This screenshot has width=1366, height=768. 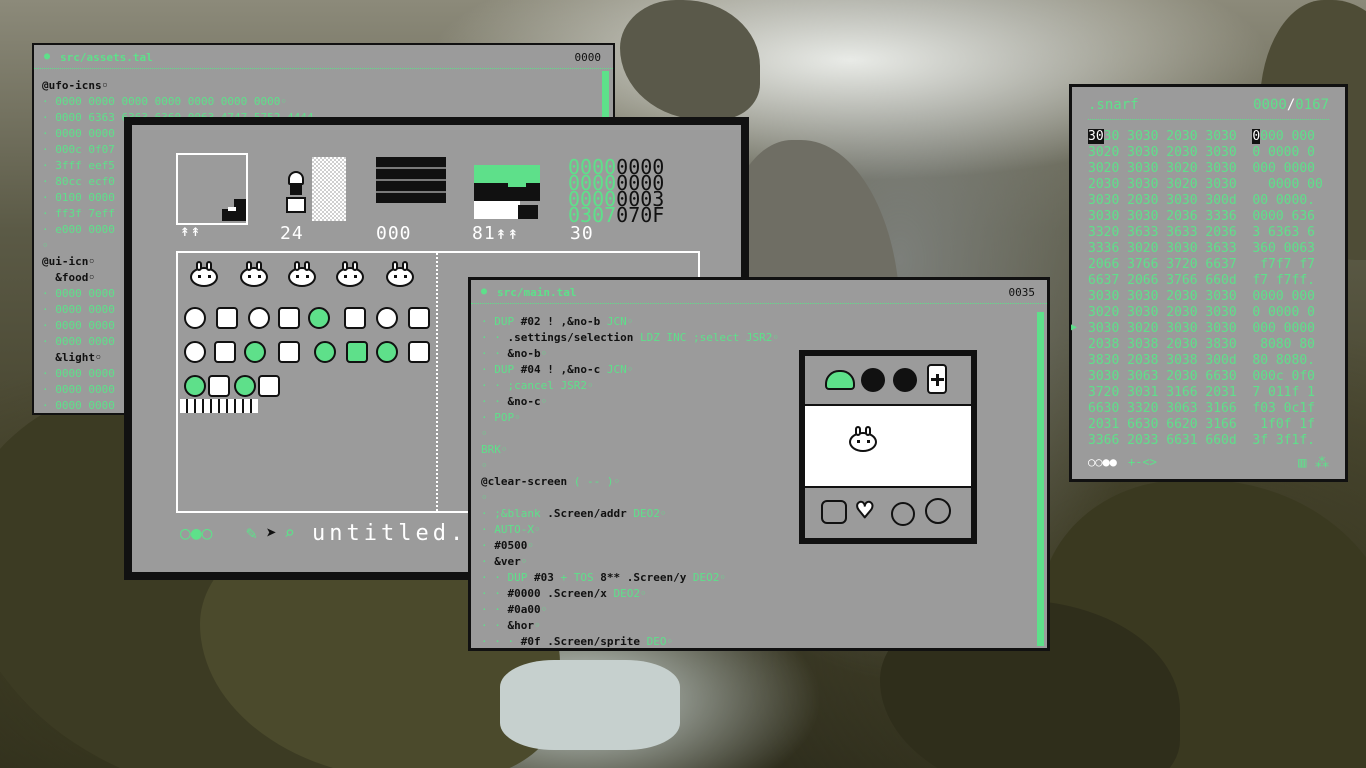 What do you see at coordinates (1096, 136) in the screenshot?
I see `hex-cursor: 30` at bounding box center [1096, 136].